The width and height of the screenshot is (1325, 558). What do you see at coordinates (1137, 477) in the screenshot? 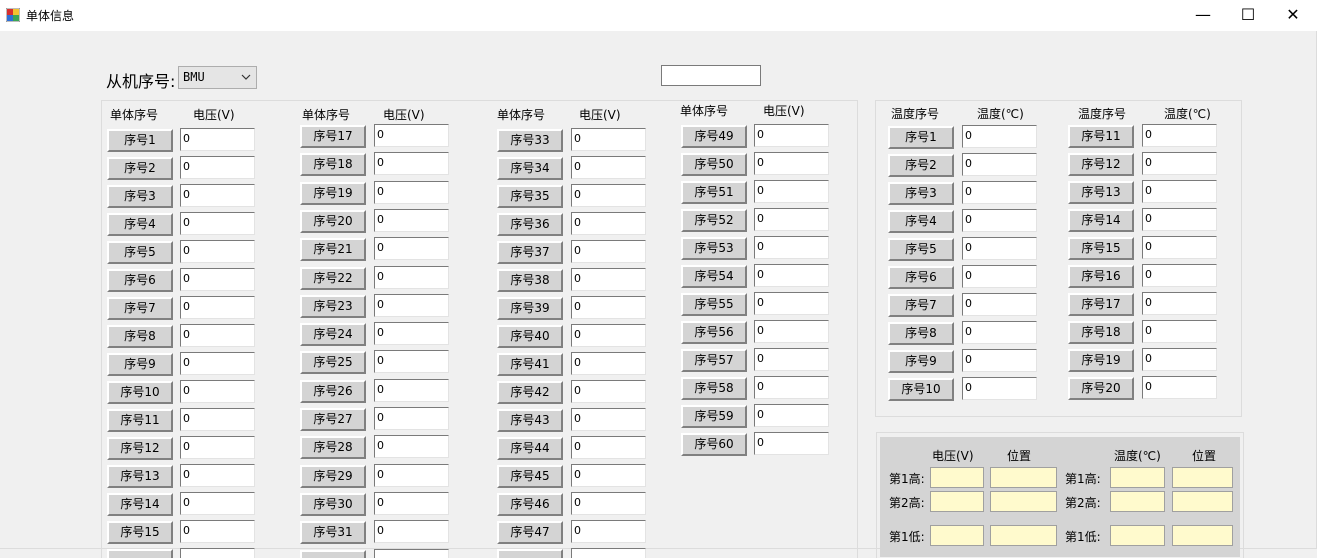
I see `highest-temp-field` at bounding box center [1137, 477].